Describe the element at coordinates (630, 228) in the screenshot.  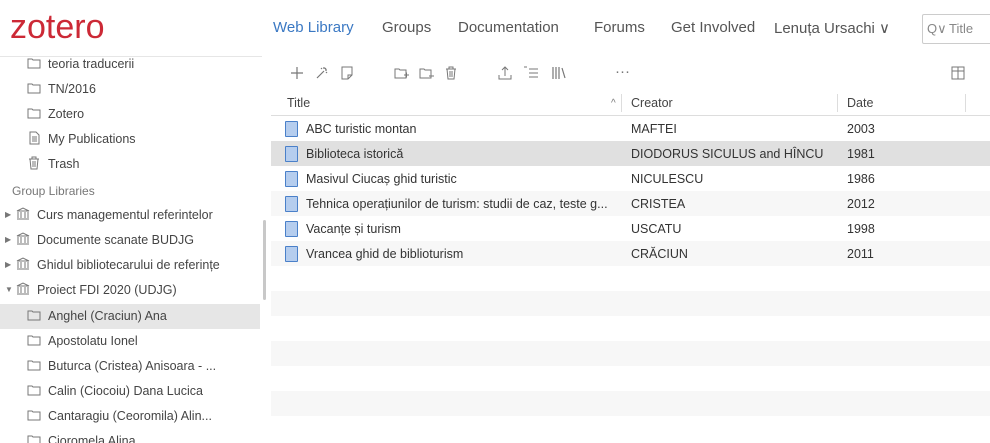
I see `table-row: Vacanțe și turism USCATU 1998` at that location.